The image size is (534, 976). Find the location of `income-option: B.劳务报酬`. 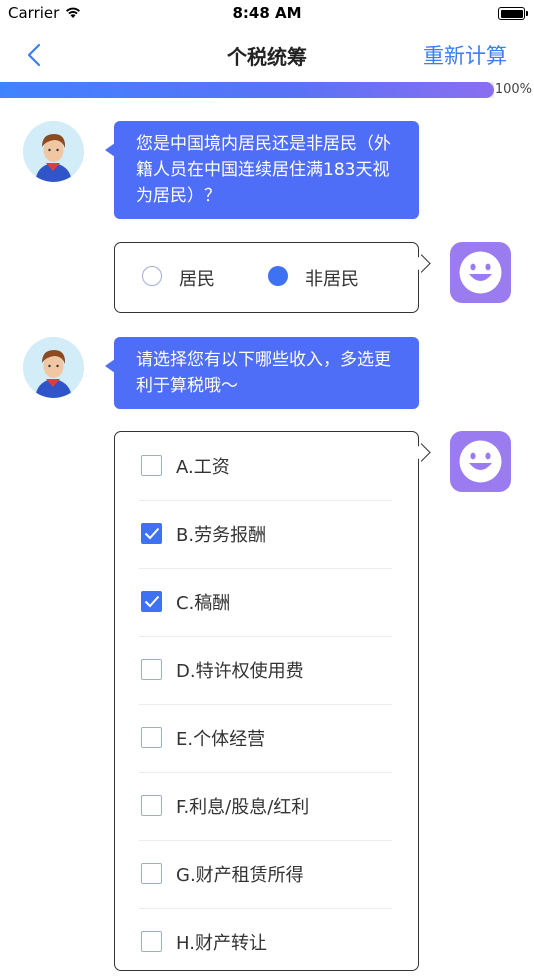

income-option: B.劳务报酬 is located at coordinates (265, 534).